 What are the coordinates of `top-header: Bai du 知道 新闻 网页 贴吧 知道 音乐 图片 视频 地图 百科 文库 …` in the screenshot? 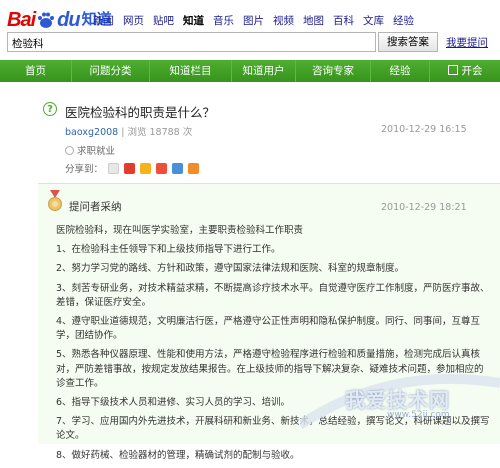 It's located at (250, 30).